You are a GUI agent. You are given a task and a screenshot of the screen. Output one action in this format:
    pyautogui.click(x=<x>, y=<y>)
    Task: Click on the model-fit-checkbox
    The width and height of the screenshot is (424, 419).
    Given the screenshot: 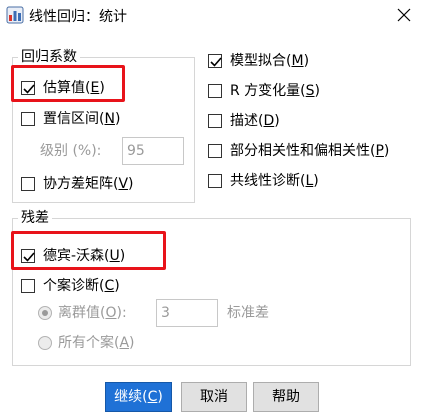 What is the action you would take?
    pyautogui.click(x=215, y=61)
    